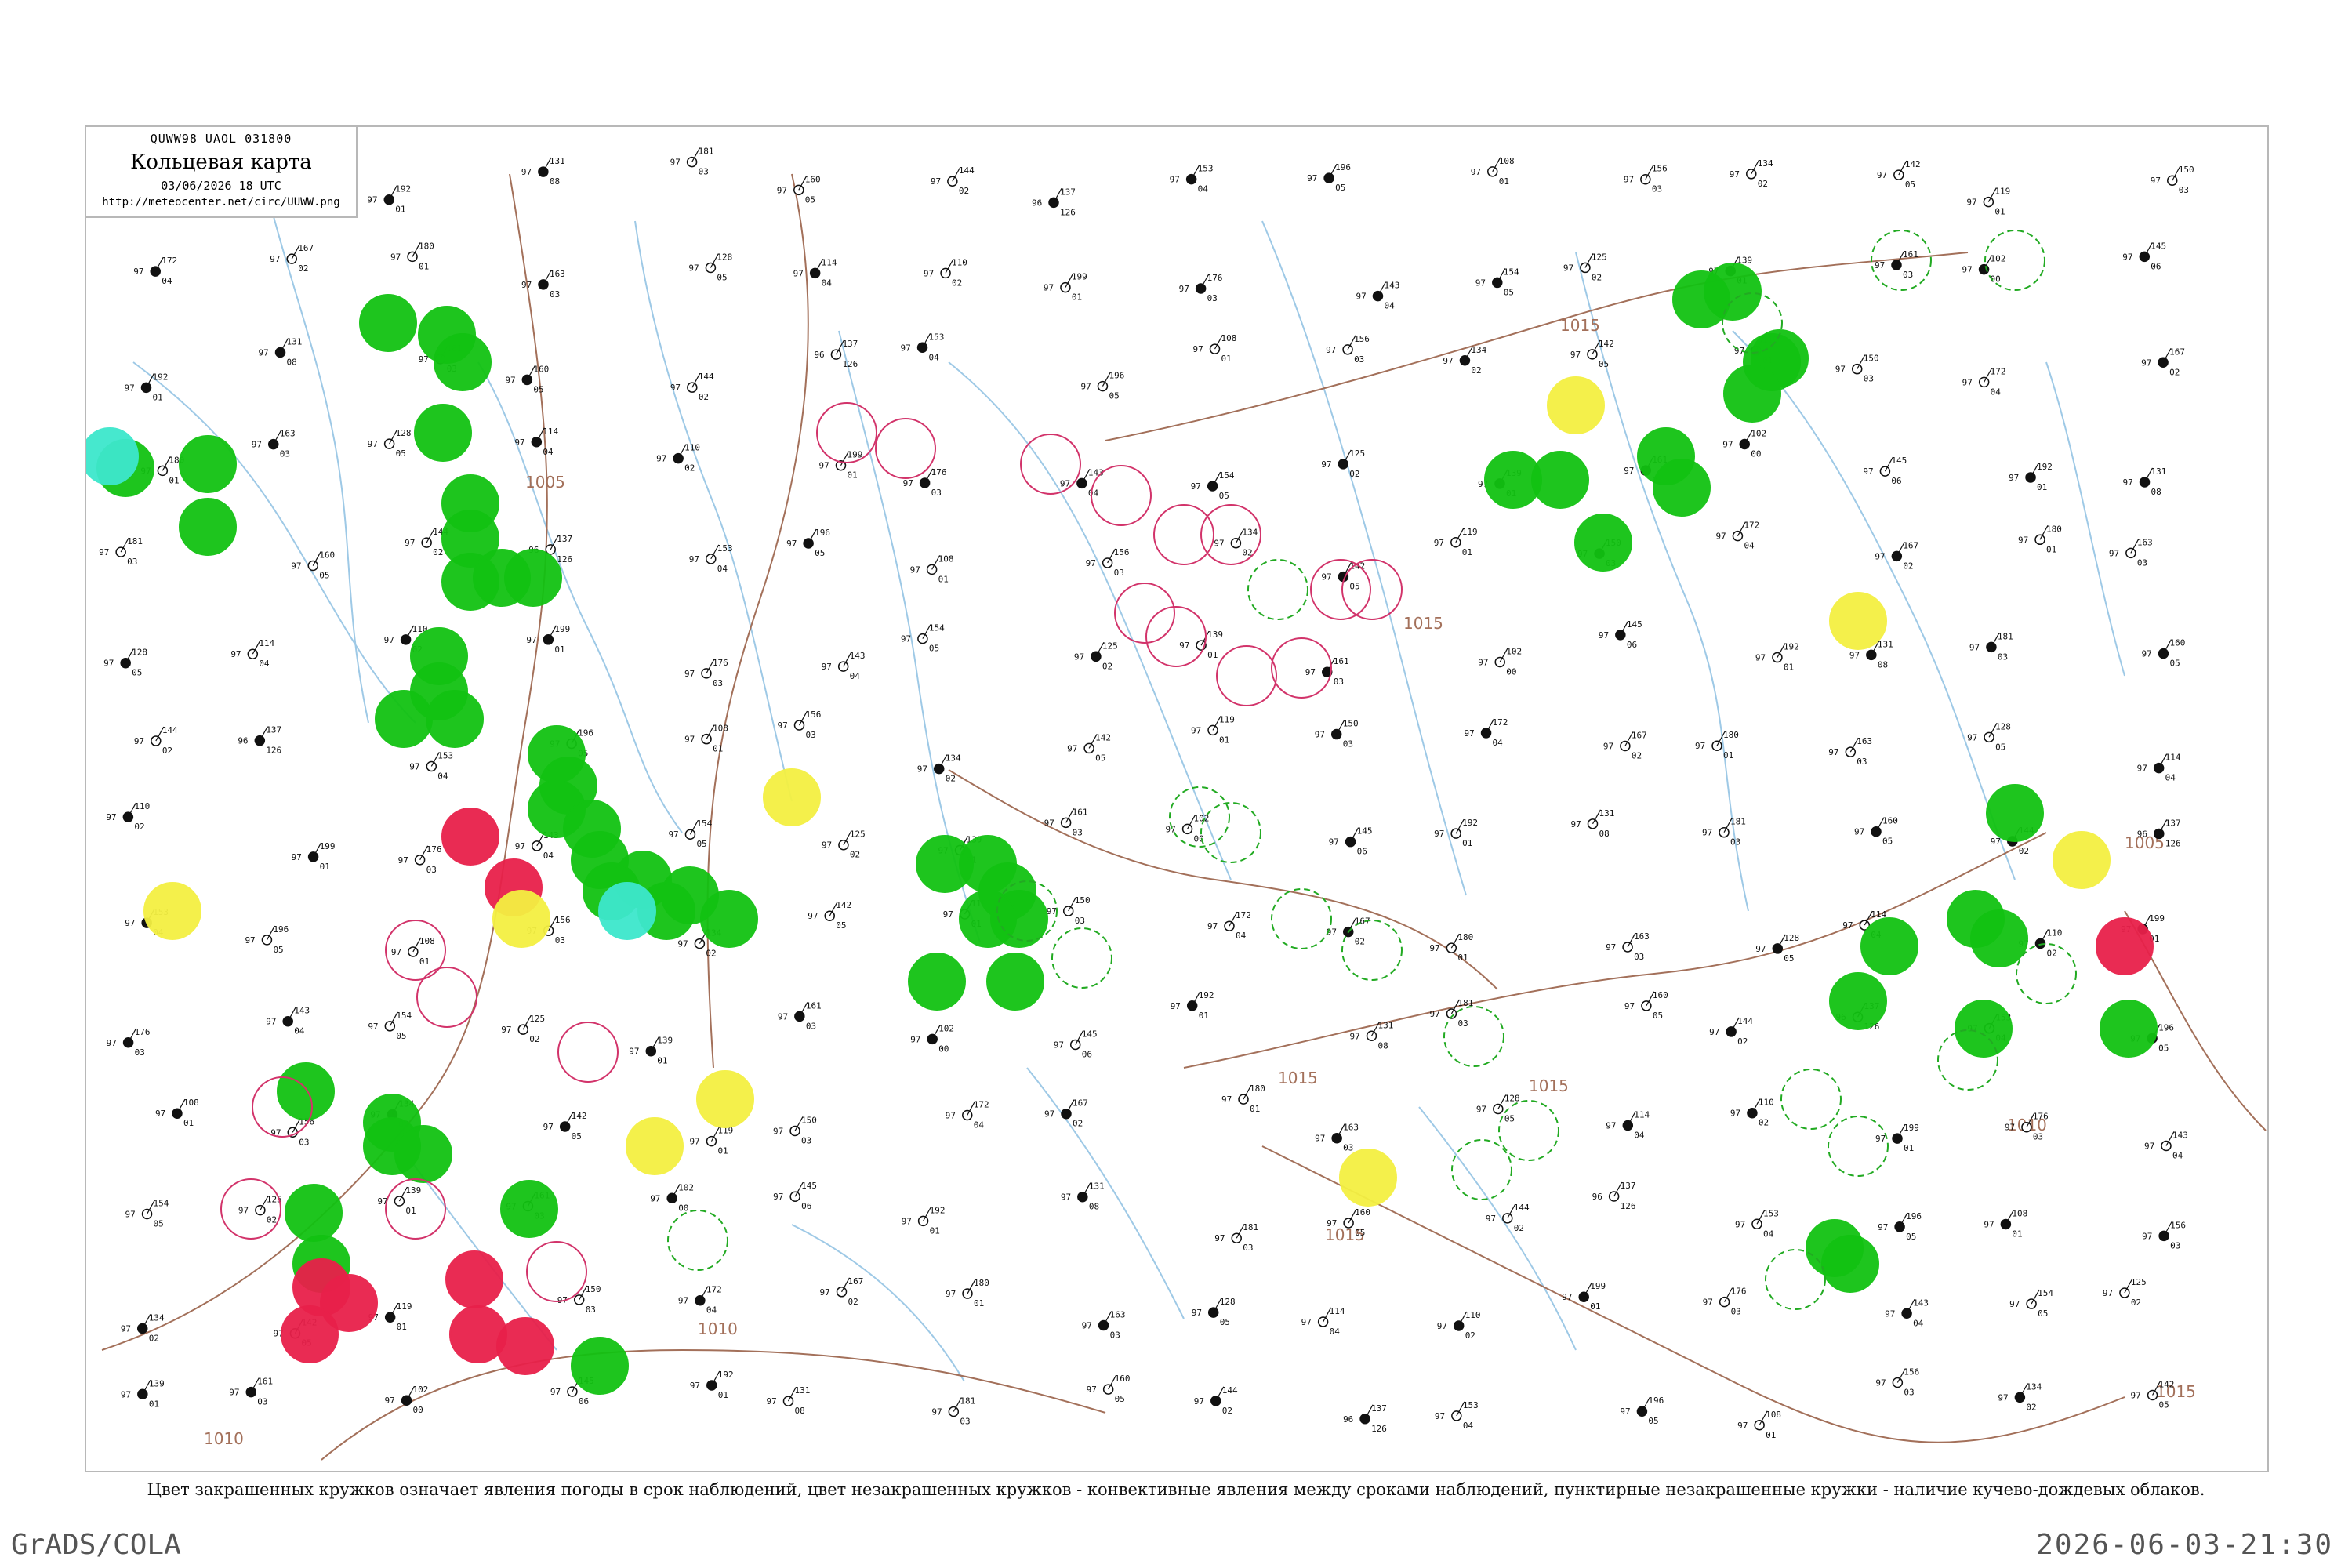 This screenshot has height=1568, width=2352. Describe the element at coordinates (1592, 354) in the screenshot. I see `station-plot: 142 97 05` at that location.